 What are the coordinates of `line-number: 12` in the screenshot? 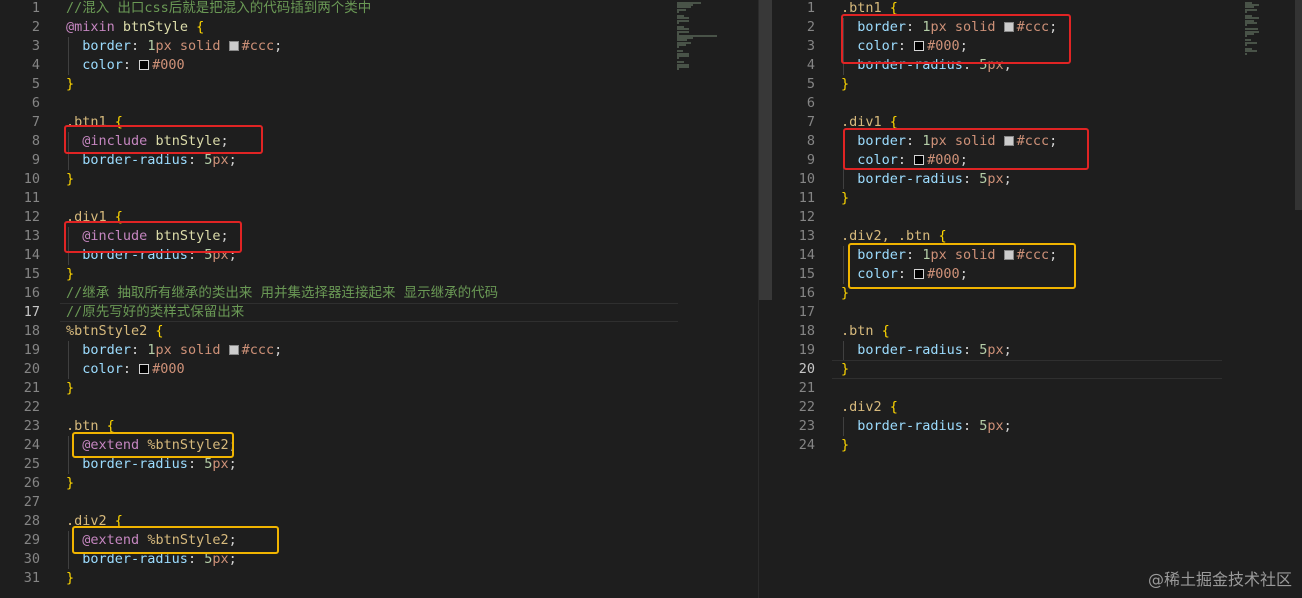 It's located at (806, 217).